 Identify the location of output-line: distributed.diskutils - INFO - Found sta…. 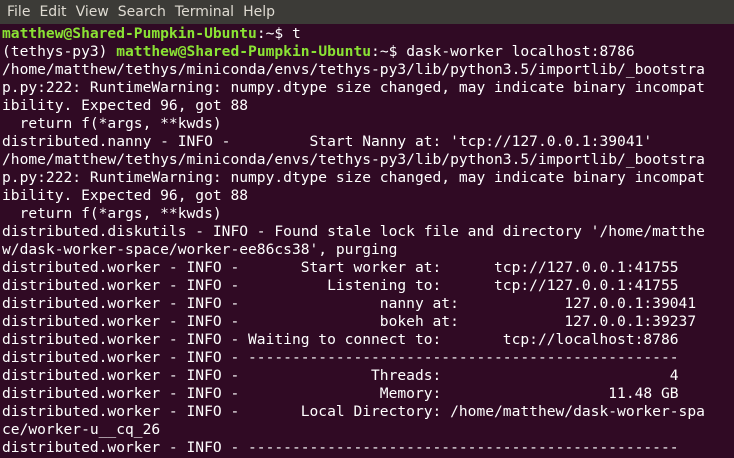
(353, 231).